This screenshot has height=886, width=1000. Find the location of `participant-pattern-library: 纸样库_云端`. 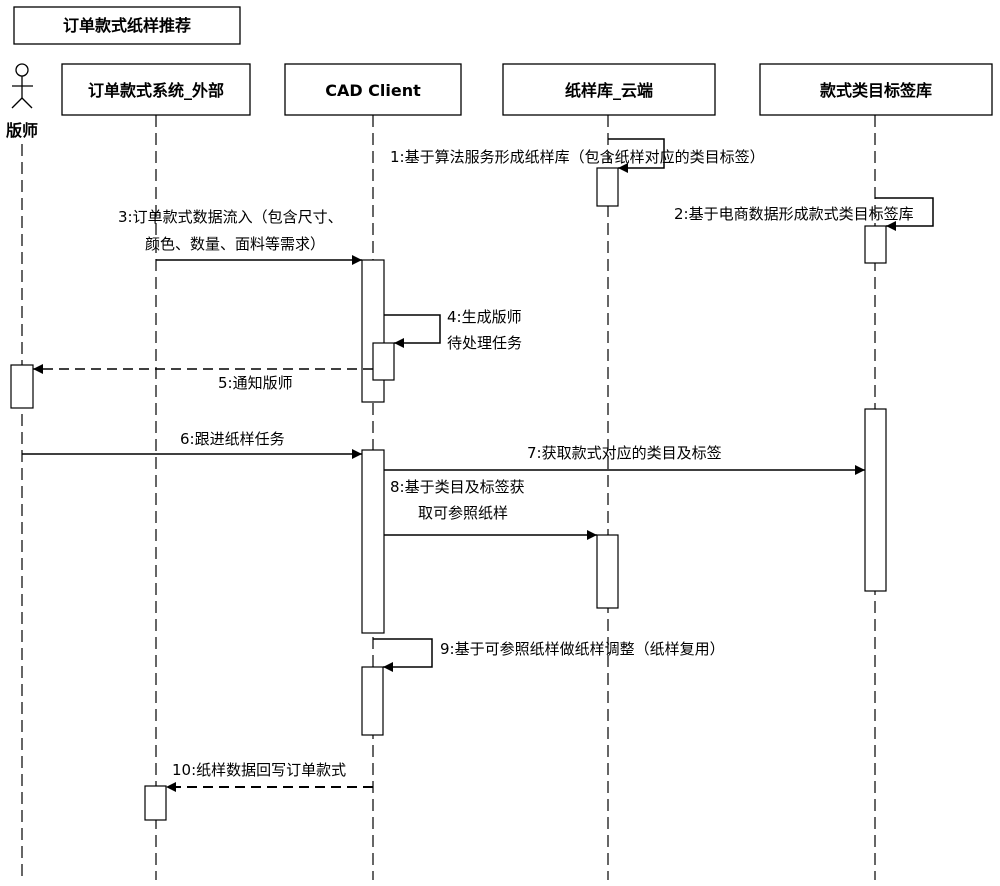

participant-pattern-library: 纸样库_云端 is located at coordinates (609, 89).